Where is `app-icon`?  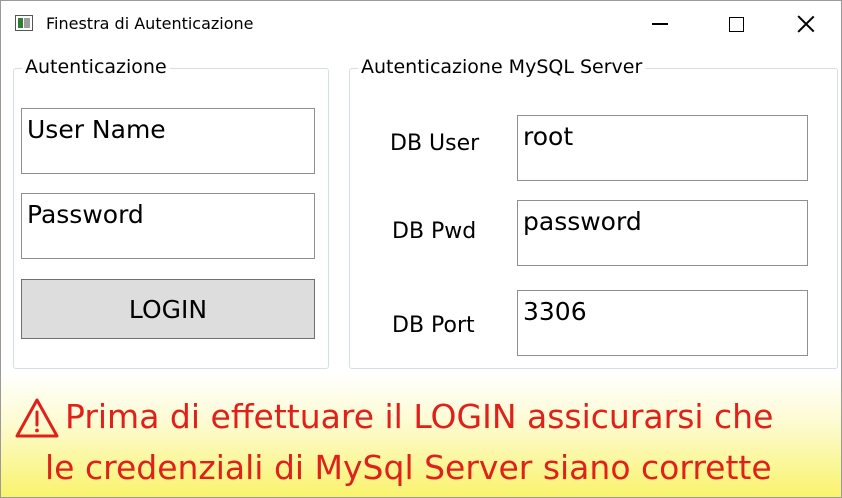 app-icon is located at coordinates (24, 23).